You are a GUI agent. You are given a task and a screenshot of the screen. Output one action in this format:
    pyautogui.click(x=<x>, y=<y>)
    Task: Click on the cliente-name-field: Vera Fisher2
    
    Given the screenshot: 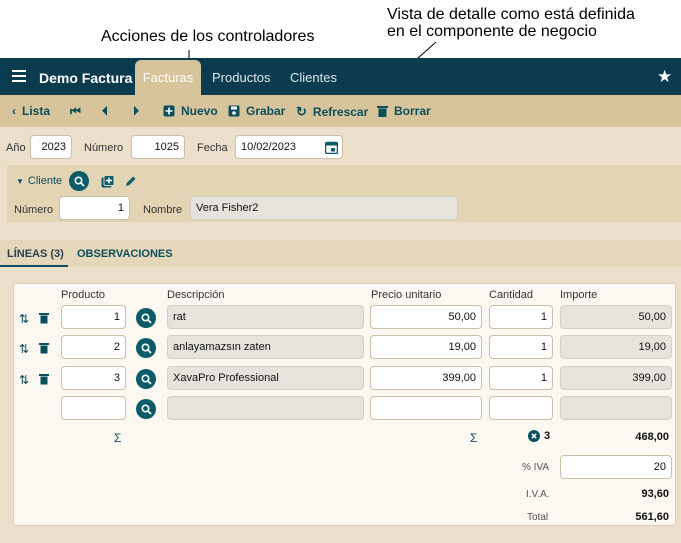 What is the action you would take?
    pyautogui.click(x=324, y=208)
    